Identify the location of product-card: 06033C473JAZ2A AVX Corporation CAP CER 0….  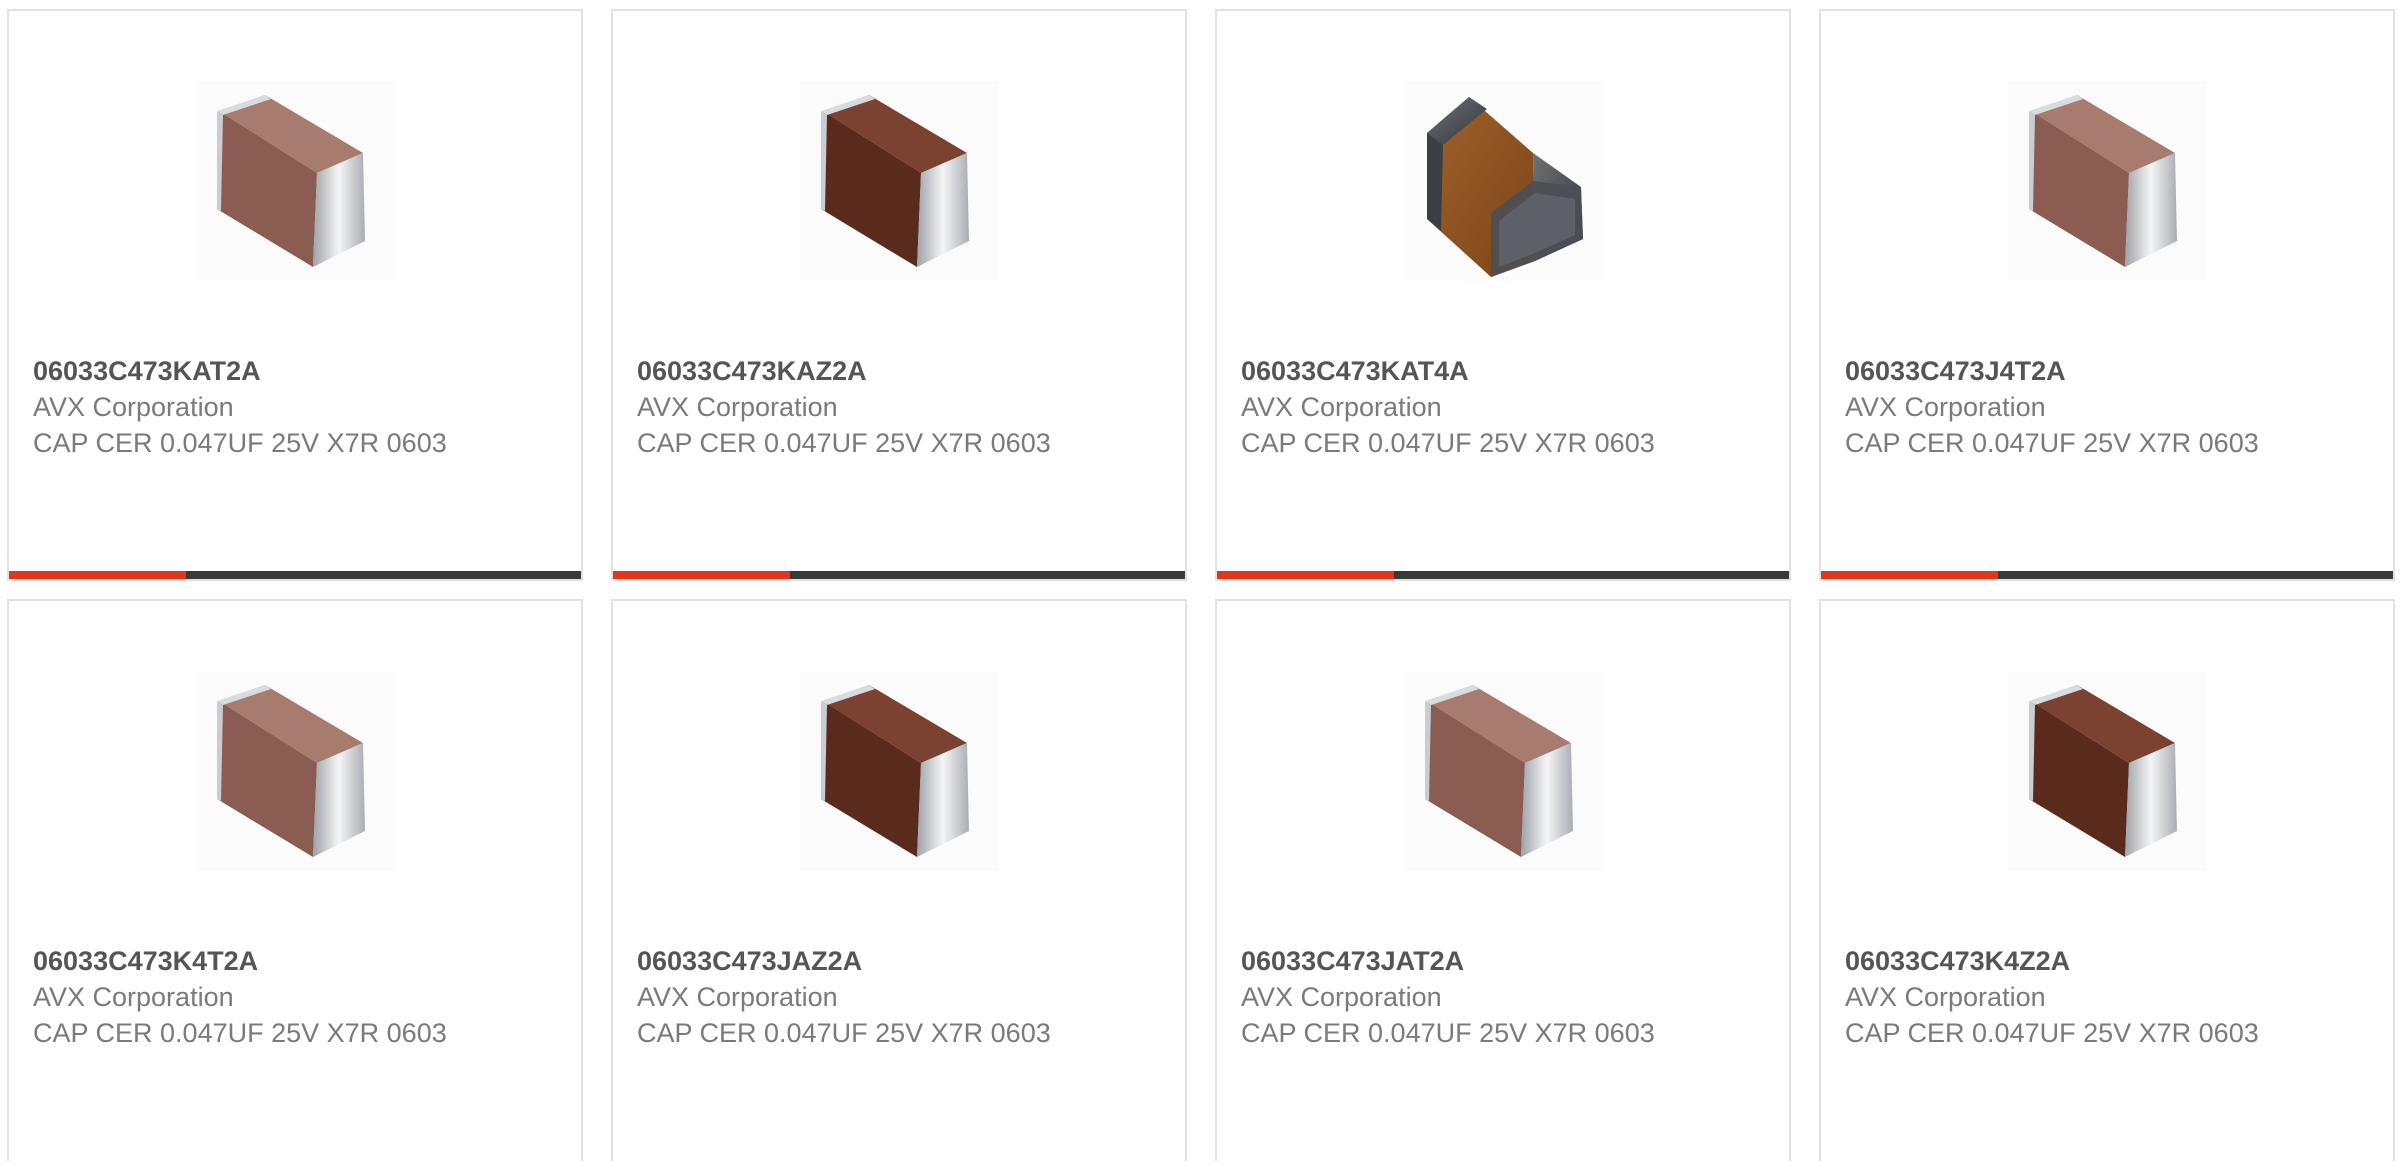
(899, 880).